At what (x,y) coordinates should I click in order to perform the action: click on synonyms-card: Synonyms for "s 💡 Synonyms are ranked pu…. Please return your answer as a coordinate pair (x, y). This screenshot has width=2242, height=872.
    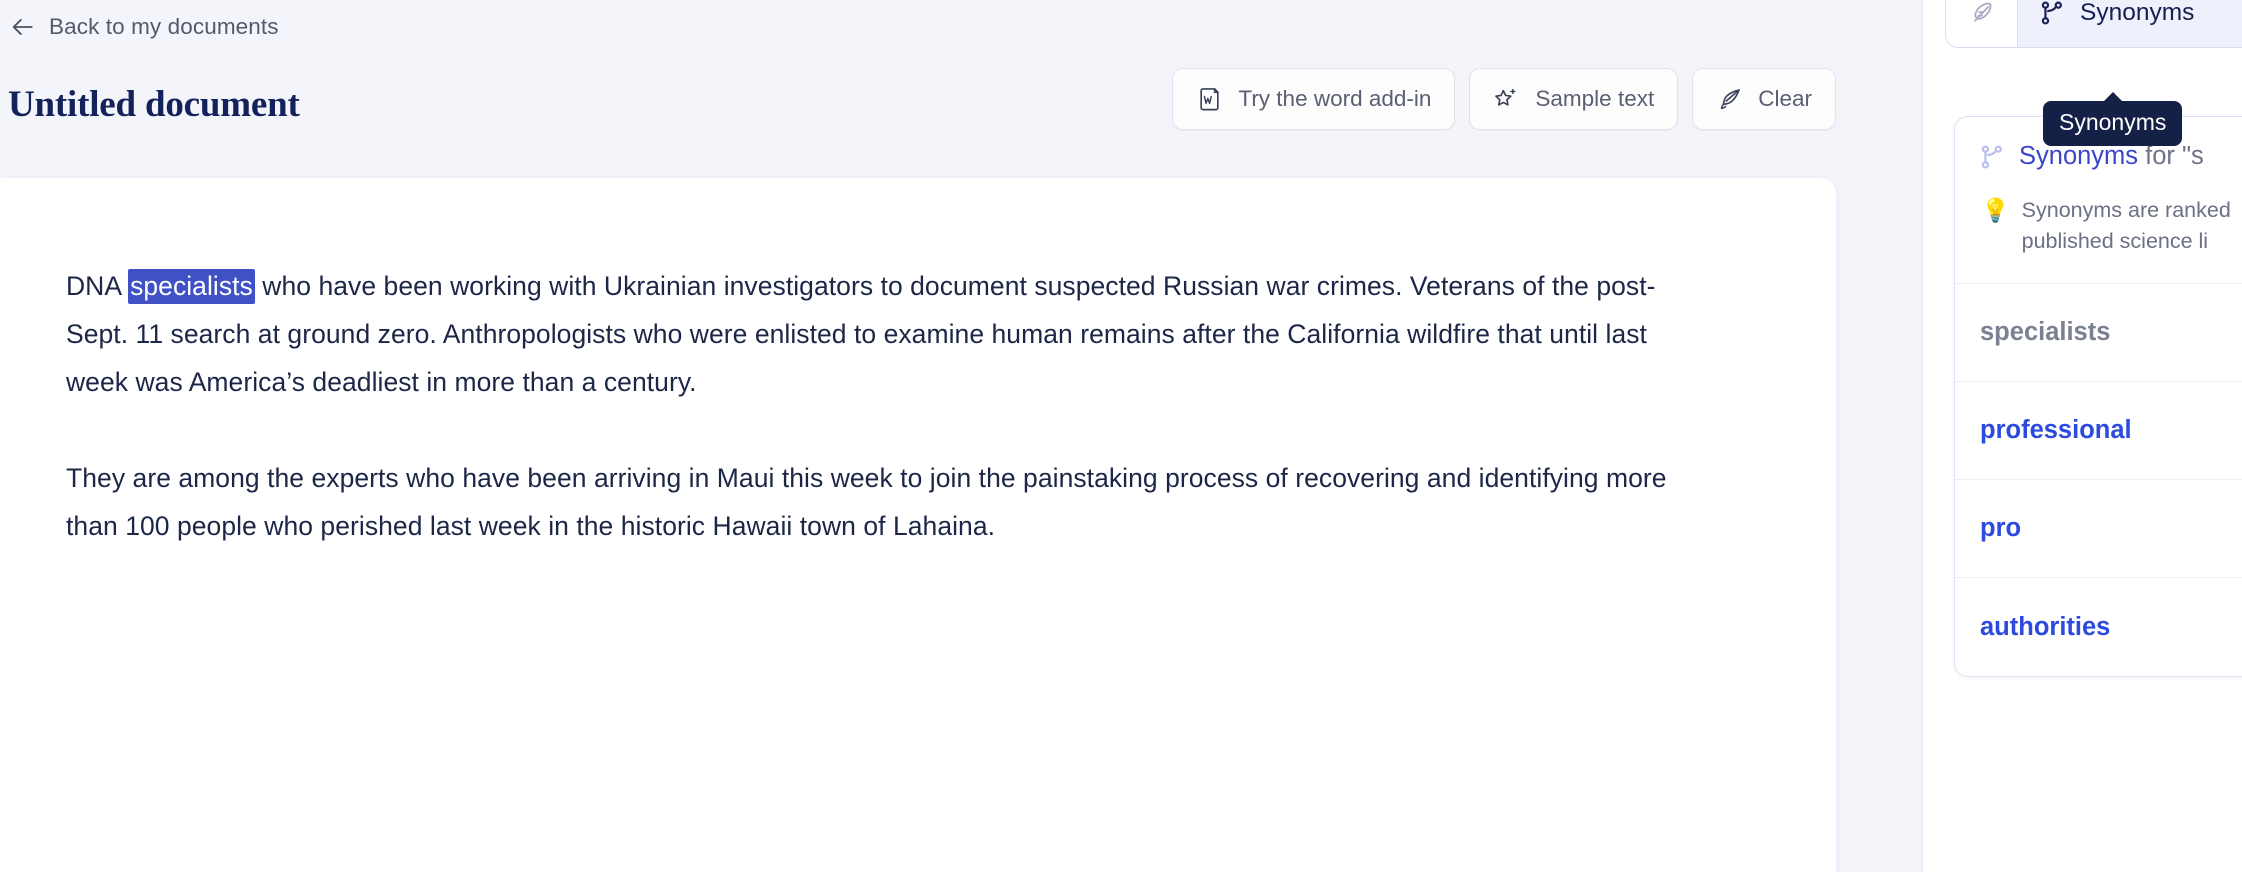
    Looking at the image, I should click on (2098, 396).